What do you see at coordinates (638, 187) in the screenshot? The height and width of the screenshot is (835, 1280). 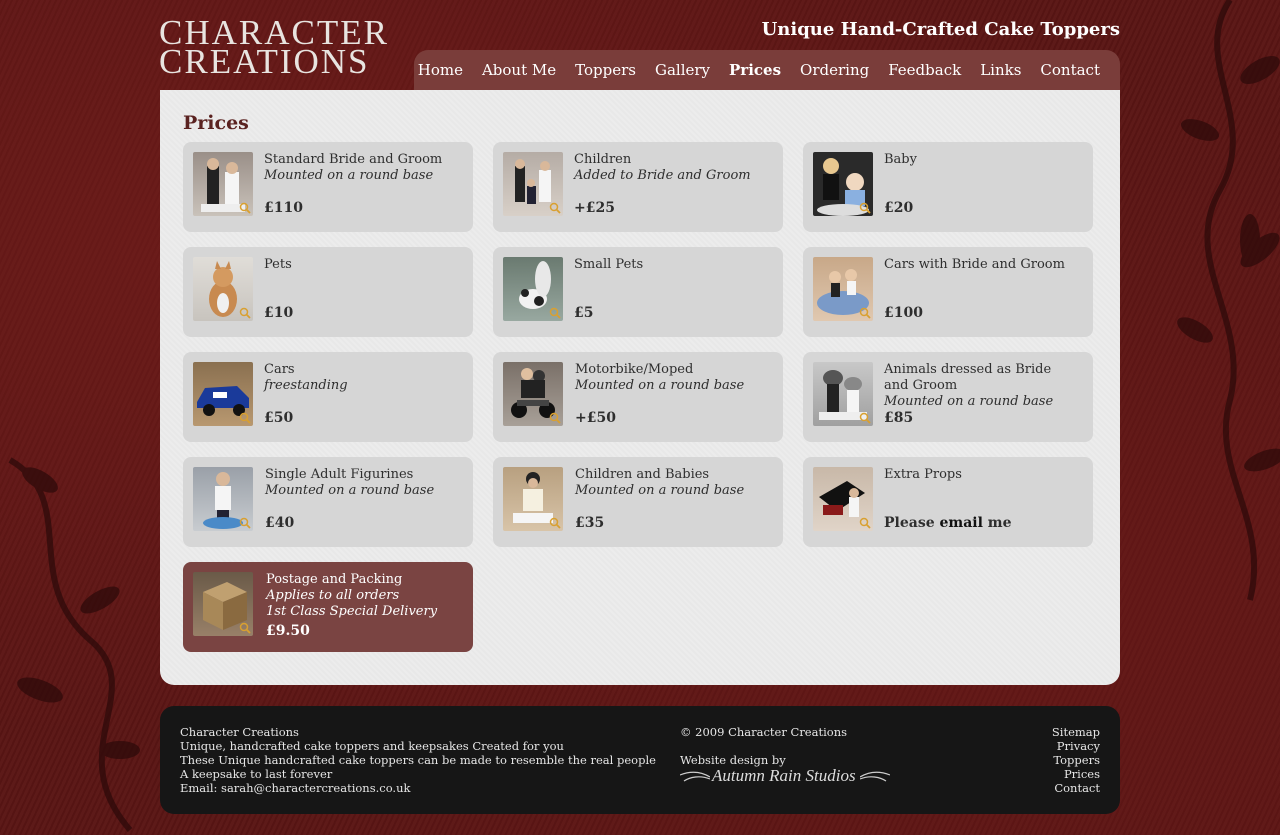 I see `price-card: Children Added to Bride and Groom +£25` at bounding box center [638, 187].